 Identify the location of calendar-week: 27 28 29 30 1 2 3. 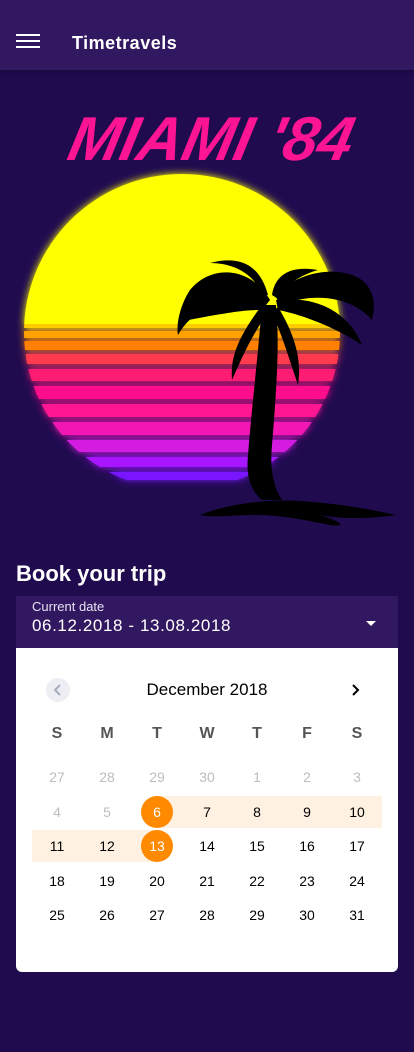
(207, 778).